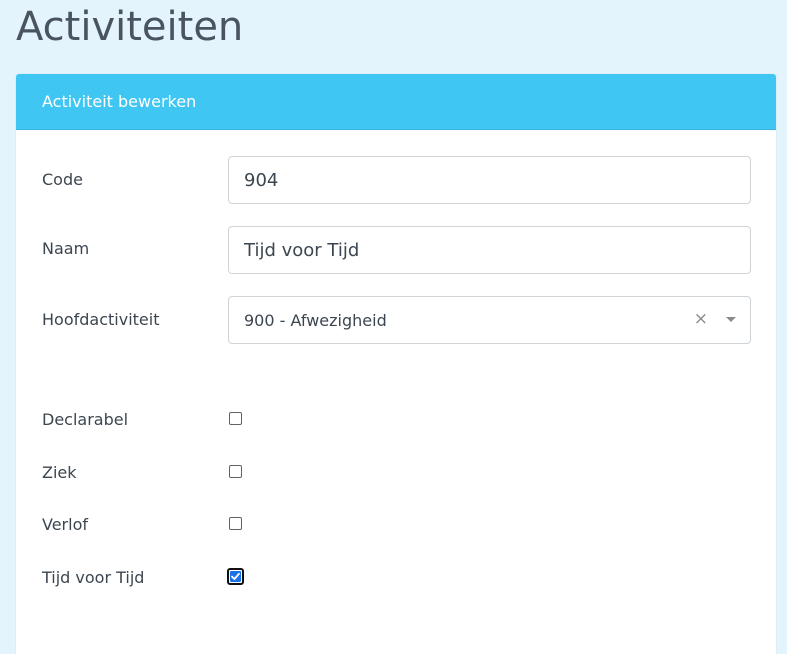 The image size is (787, 654). Describe the element at coordinates (315, 320) in the screenshot. I see `hoofdactiviteit-selected-value: 900 - Afwezigheid` at that location.